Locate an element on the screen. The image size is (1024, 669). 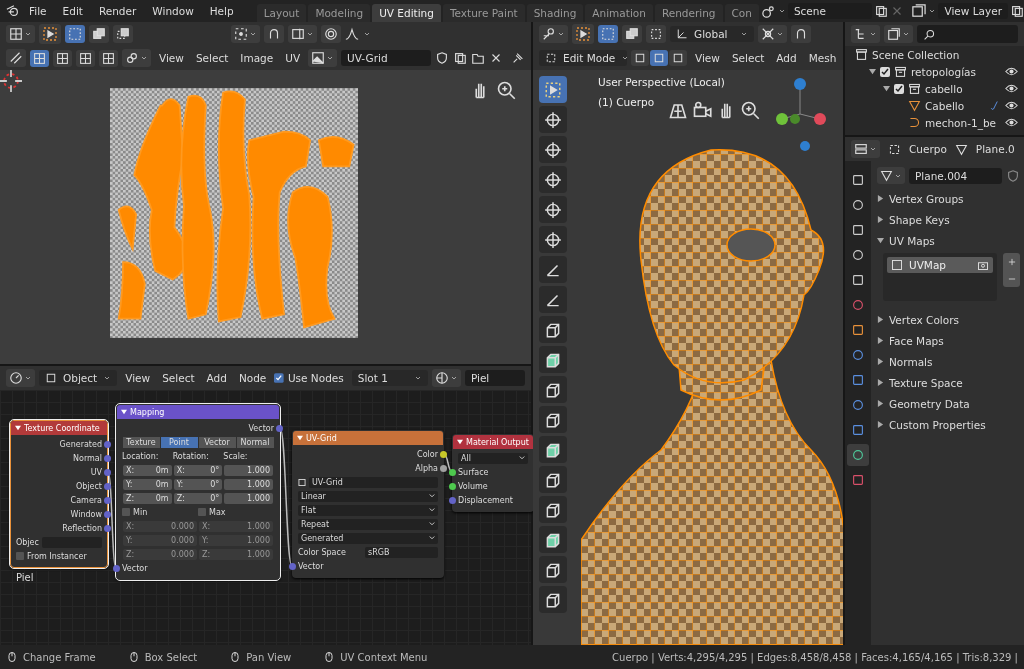
2d-cursor-icon is located at coordinates (11, 81).